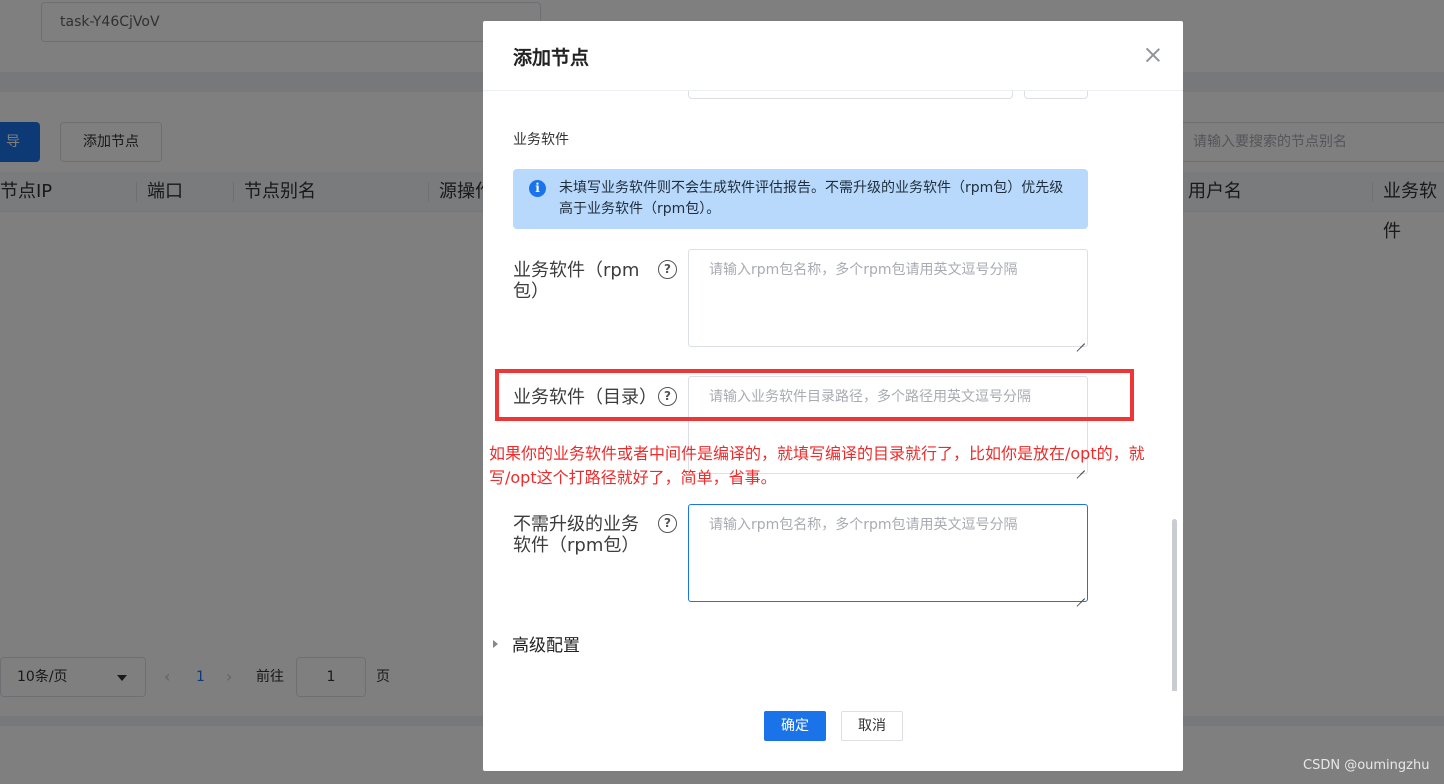 This screenshot has width=1444, height=784. What do you see at coordinates (833, 56) in the screenshot?
I see `dialog-header: 添加节点` at bounding box center [833, 56].